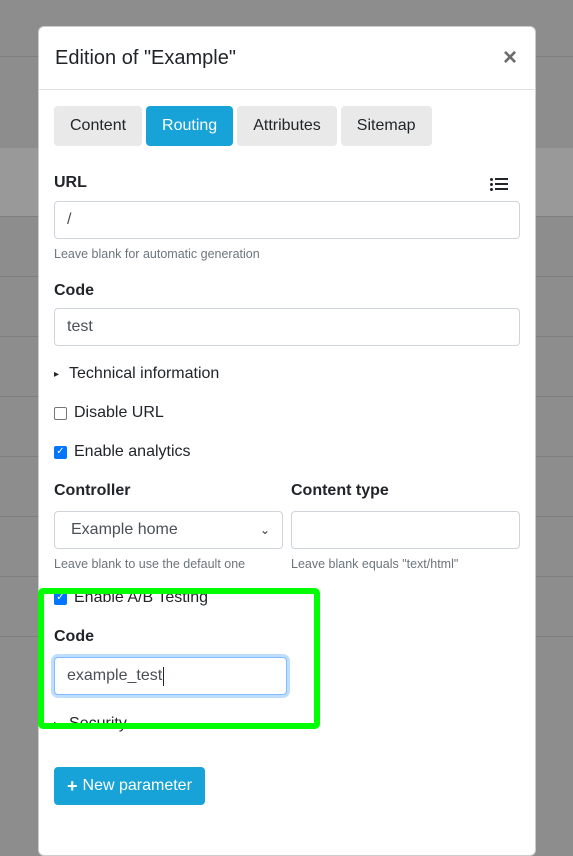  I want to click on technical-information-label: Technical information, so click(144, 373).